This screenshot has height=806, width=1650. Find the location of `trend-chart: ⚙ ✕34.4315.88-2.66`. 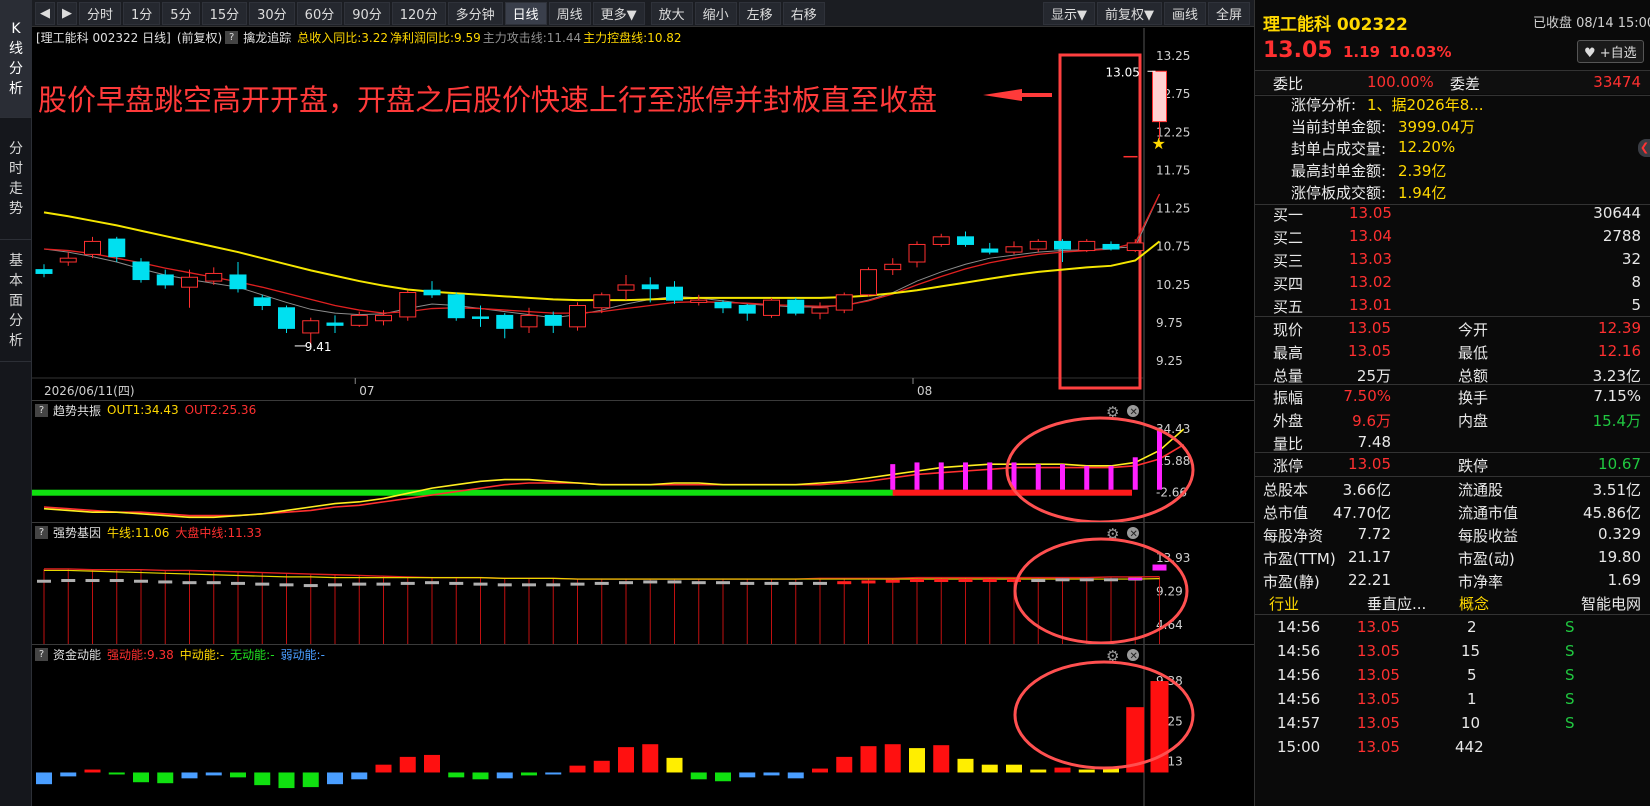

trend-chart: ⚙ ✕34.4315.88-2.66 is located at coordinates (643, 461).